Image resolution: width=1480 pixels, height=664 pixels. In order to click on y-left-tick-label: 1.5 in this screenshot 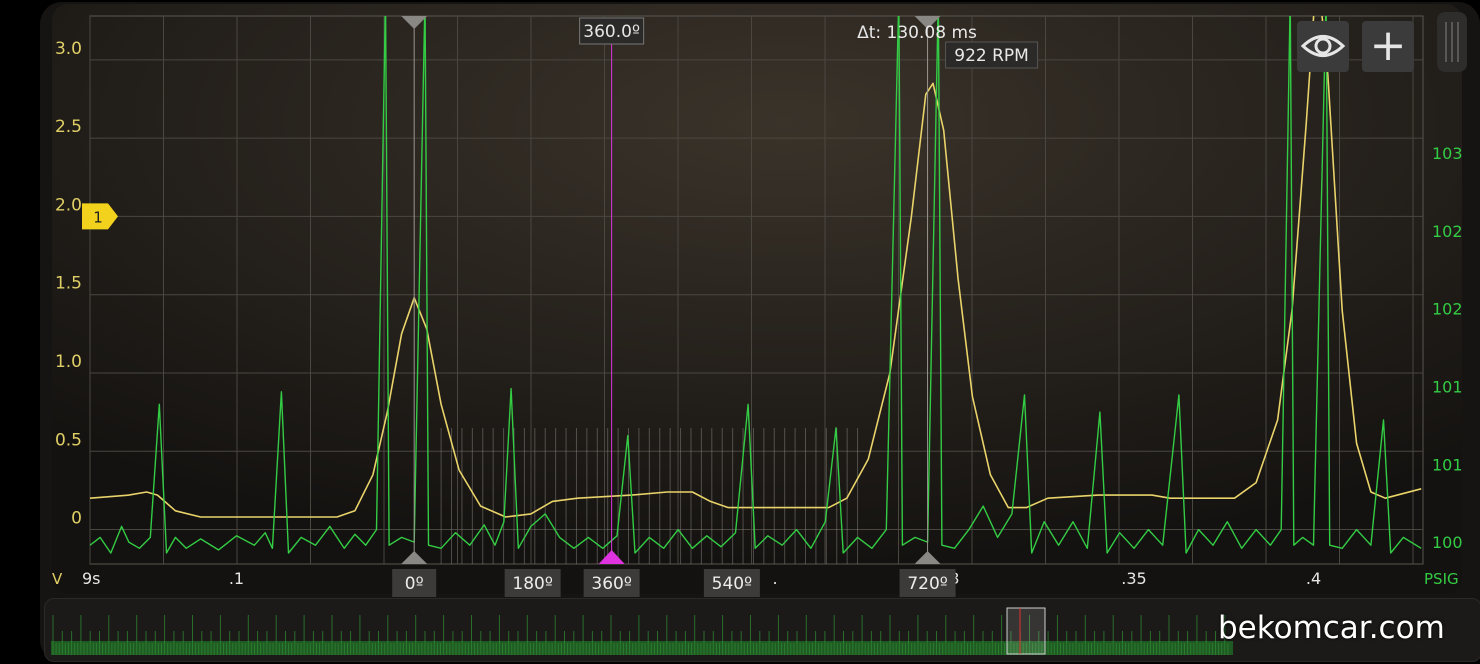, I will do `click(68, 284)`.